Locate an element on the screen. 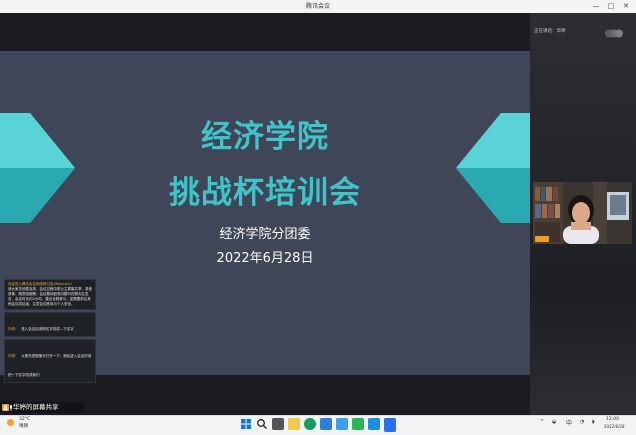 The image size is (636, 435). screen-top-strip is located at coordinates (265, 32).